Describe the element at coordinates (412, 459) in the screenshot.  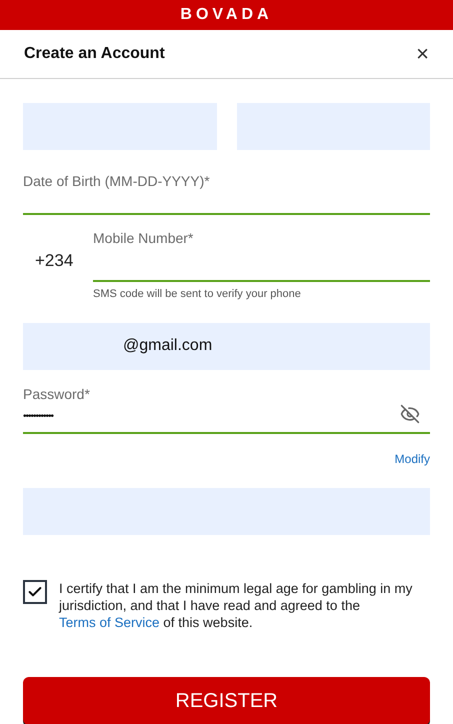
I see `modify-link: Modify` at that location.